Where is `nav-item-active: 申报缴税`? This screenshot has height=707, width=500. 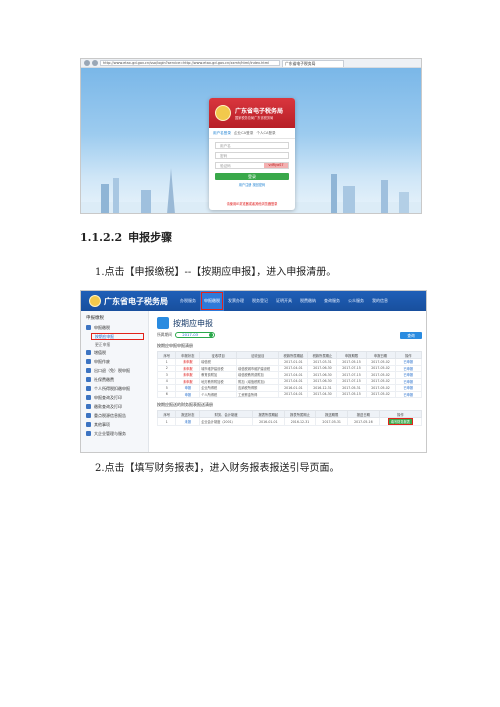
nav-item-active: 申报缴税 is located at coordinates (212, 301).